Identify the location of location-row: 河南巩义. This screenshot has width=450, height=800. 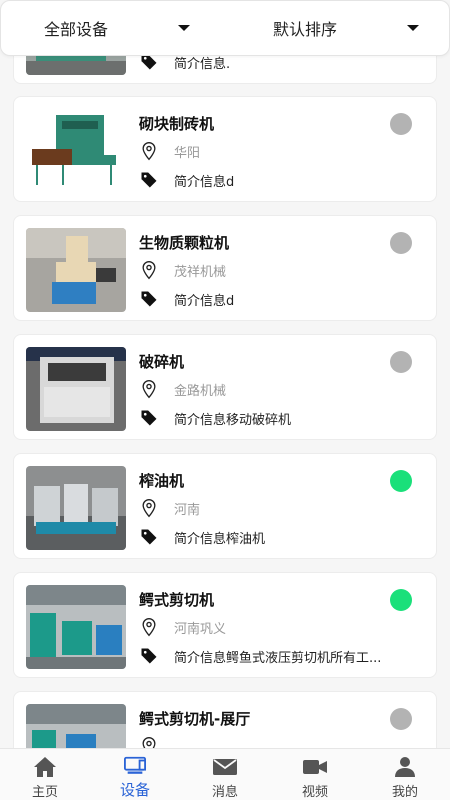
(182, 627).